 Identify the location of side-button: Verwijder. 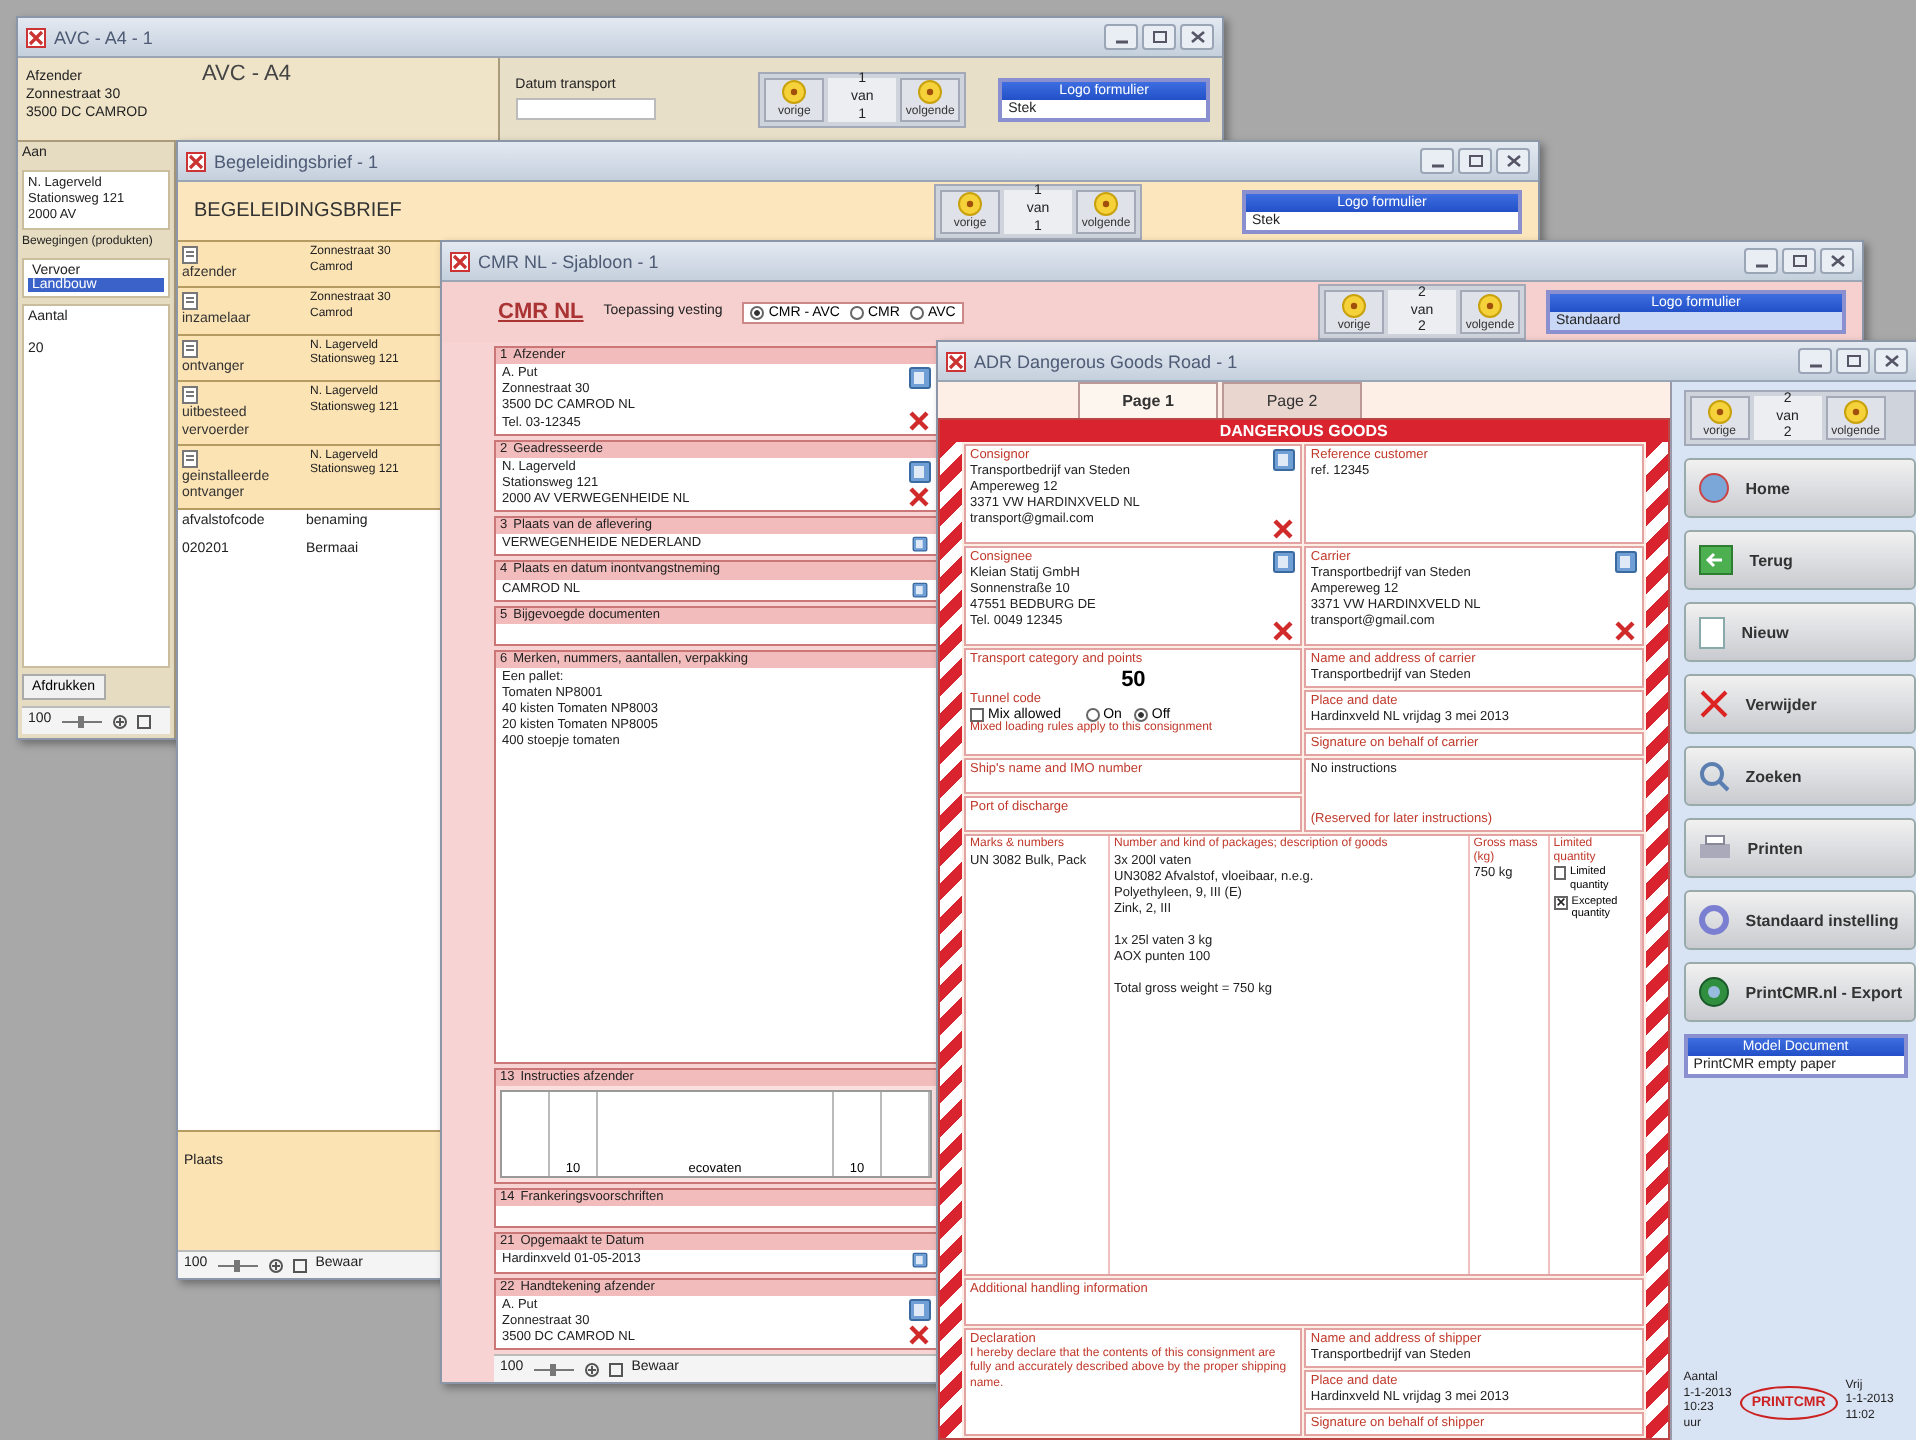
(1799, 704).